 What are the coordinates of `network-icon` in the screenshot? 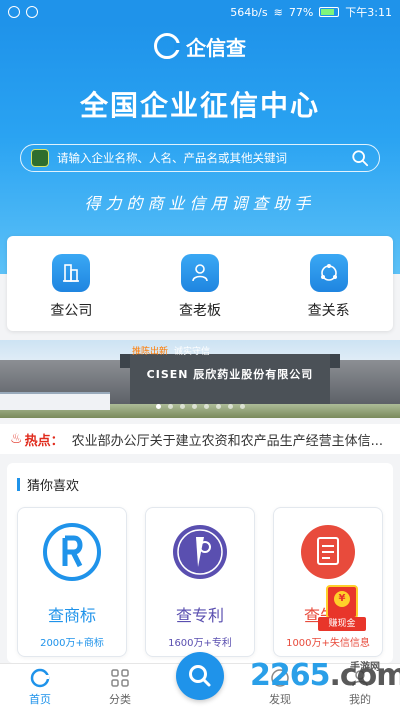 It's located at (328, 273).